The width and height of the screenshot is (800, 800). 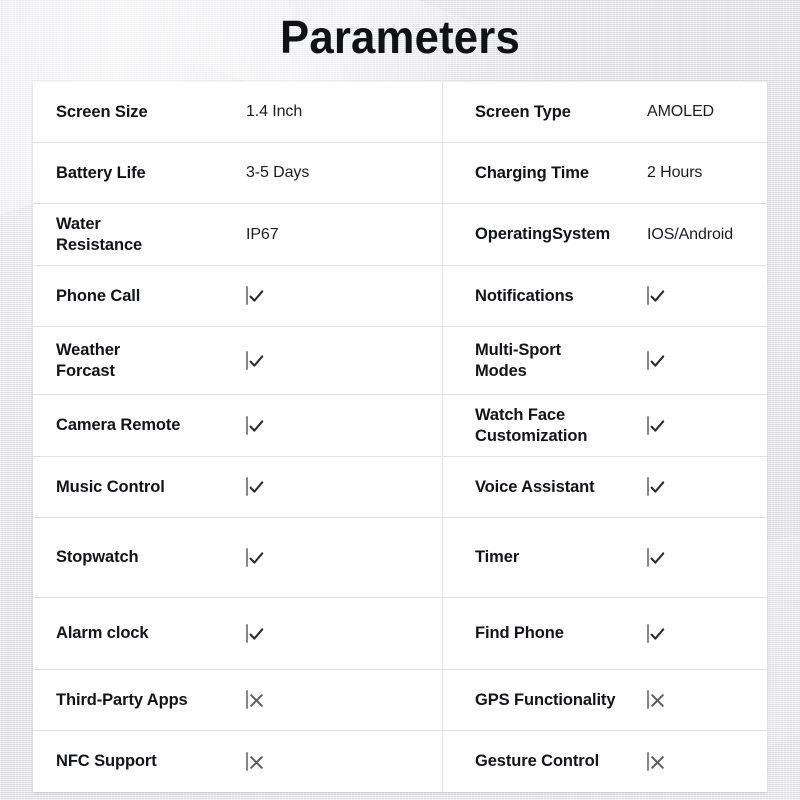 I want to click on spec-label: Camera Remote, so click(x=118, y=425).